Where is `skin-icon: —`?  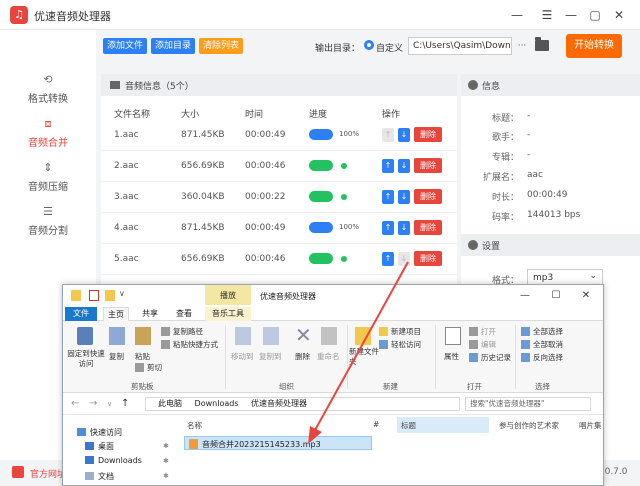 skin-icon: — is located at coordinates (517, 15).